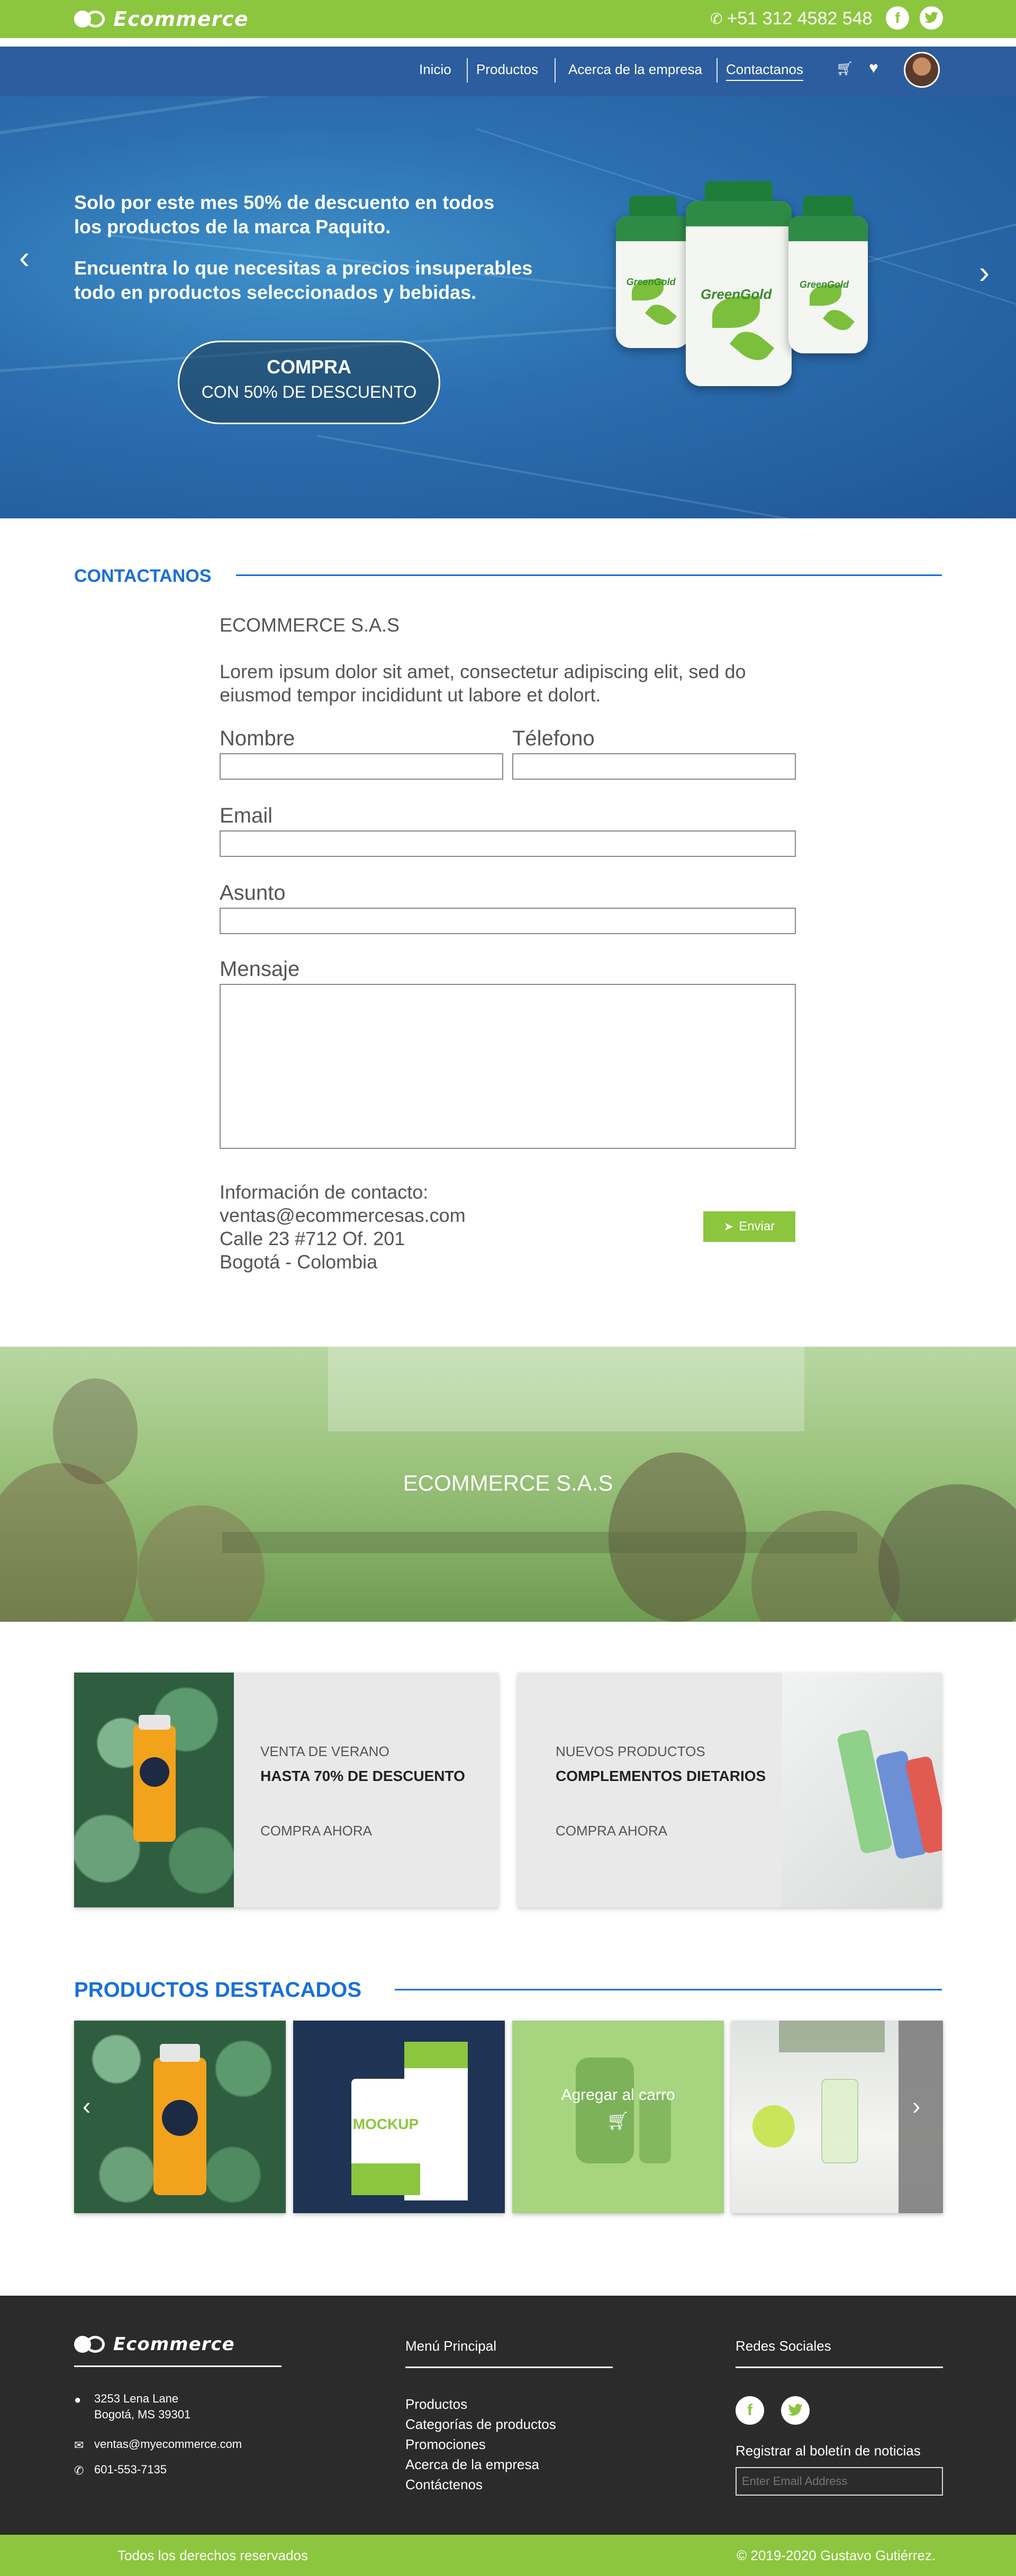  What do you see at coordinates (361, 766) in the screenshot?
I see `name-field` at bounding box center [361, 766].